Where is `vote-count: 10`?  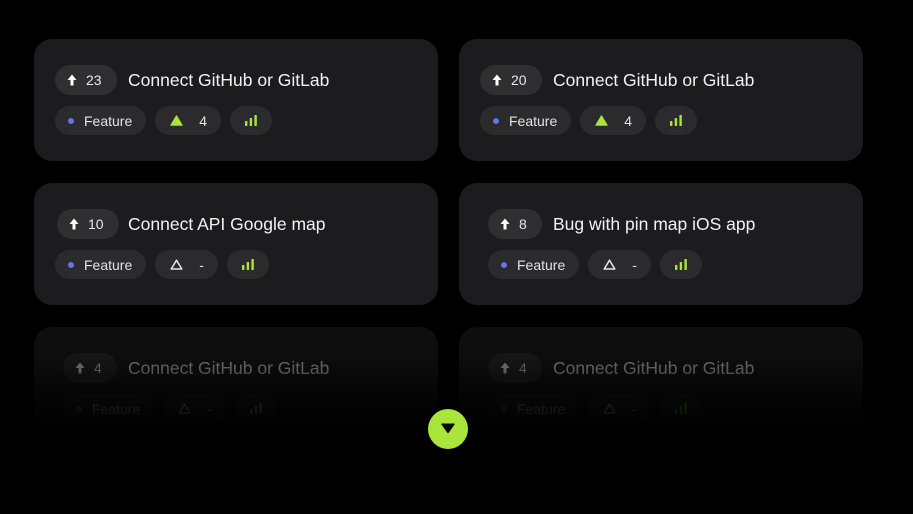
vote-count: 10 is located at coordinates (96, 224).